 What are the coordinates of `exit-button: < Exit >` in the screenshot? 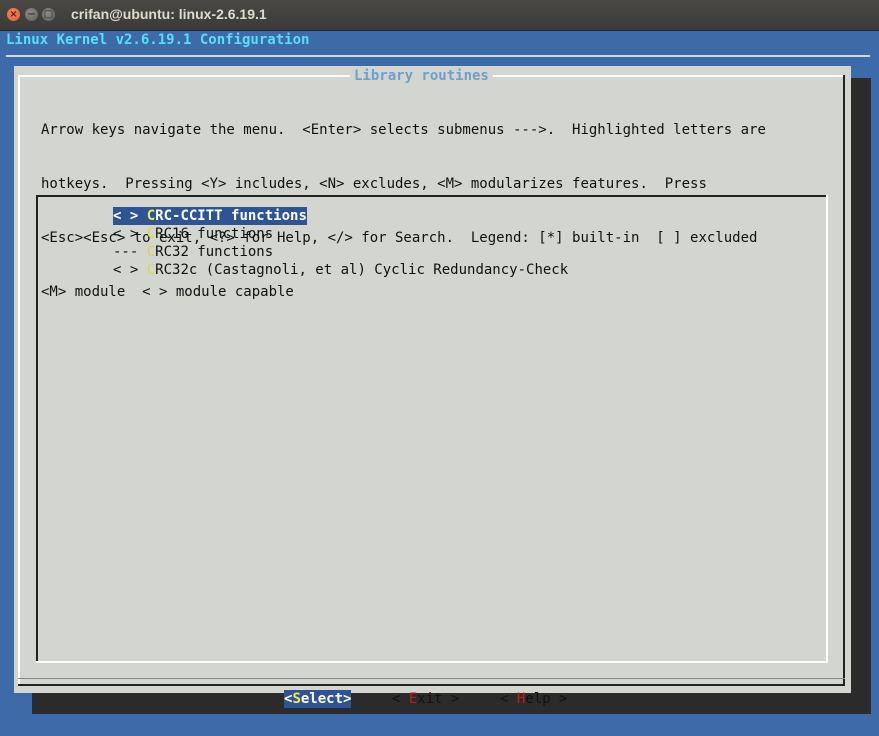 It's located at (425, 699).